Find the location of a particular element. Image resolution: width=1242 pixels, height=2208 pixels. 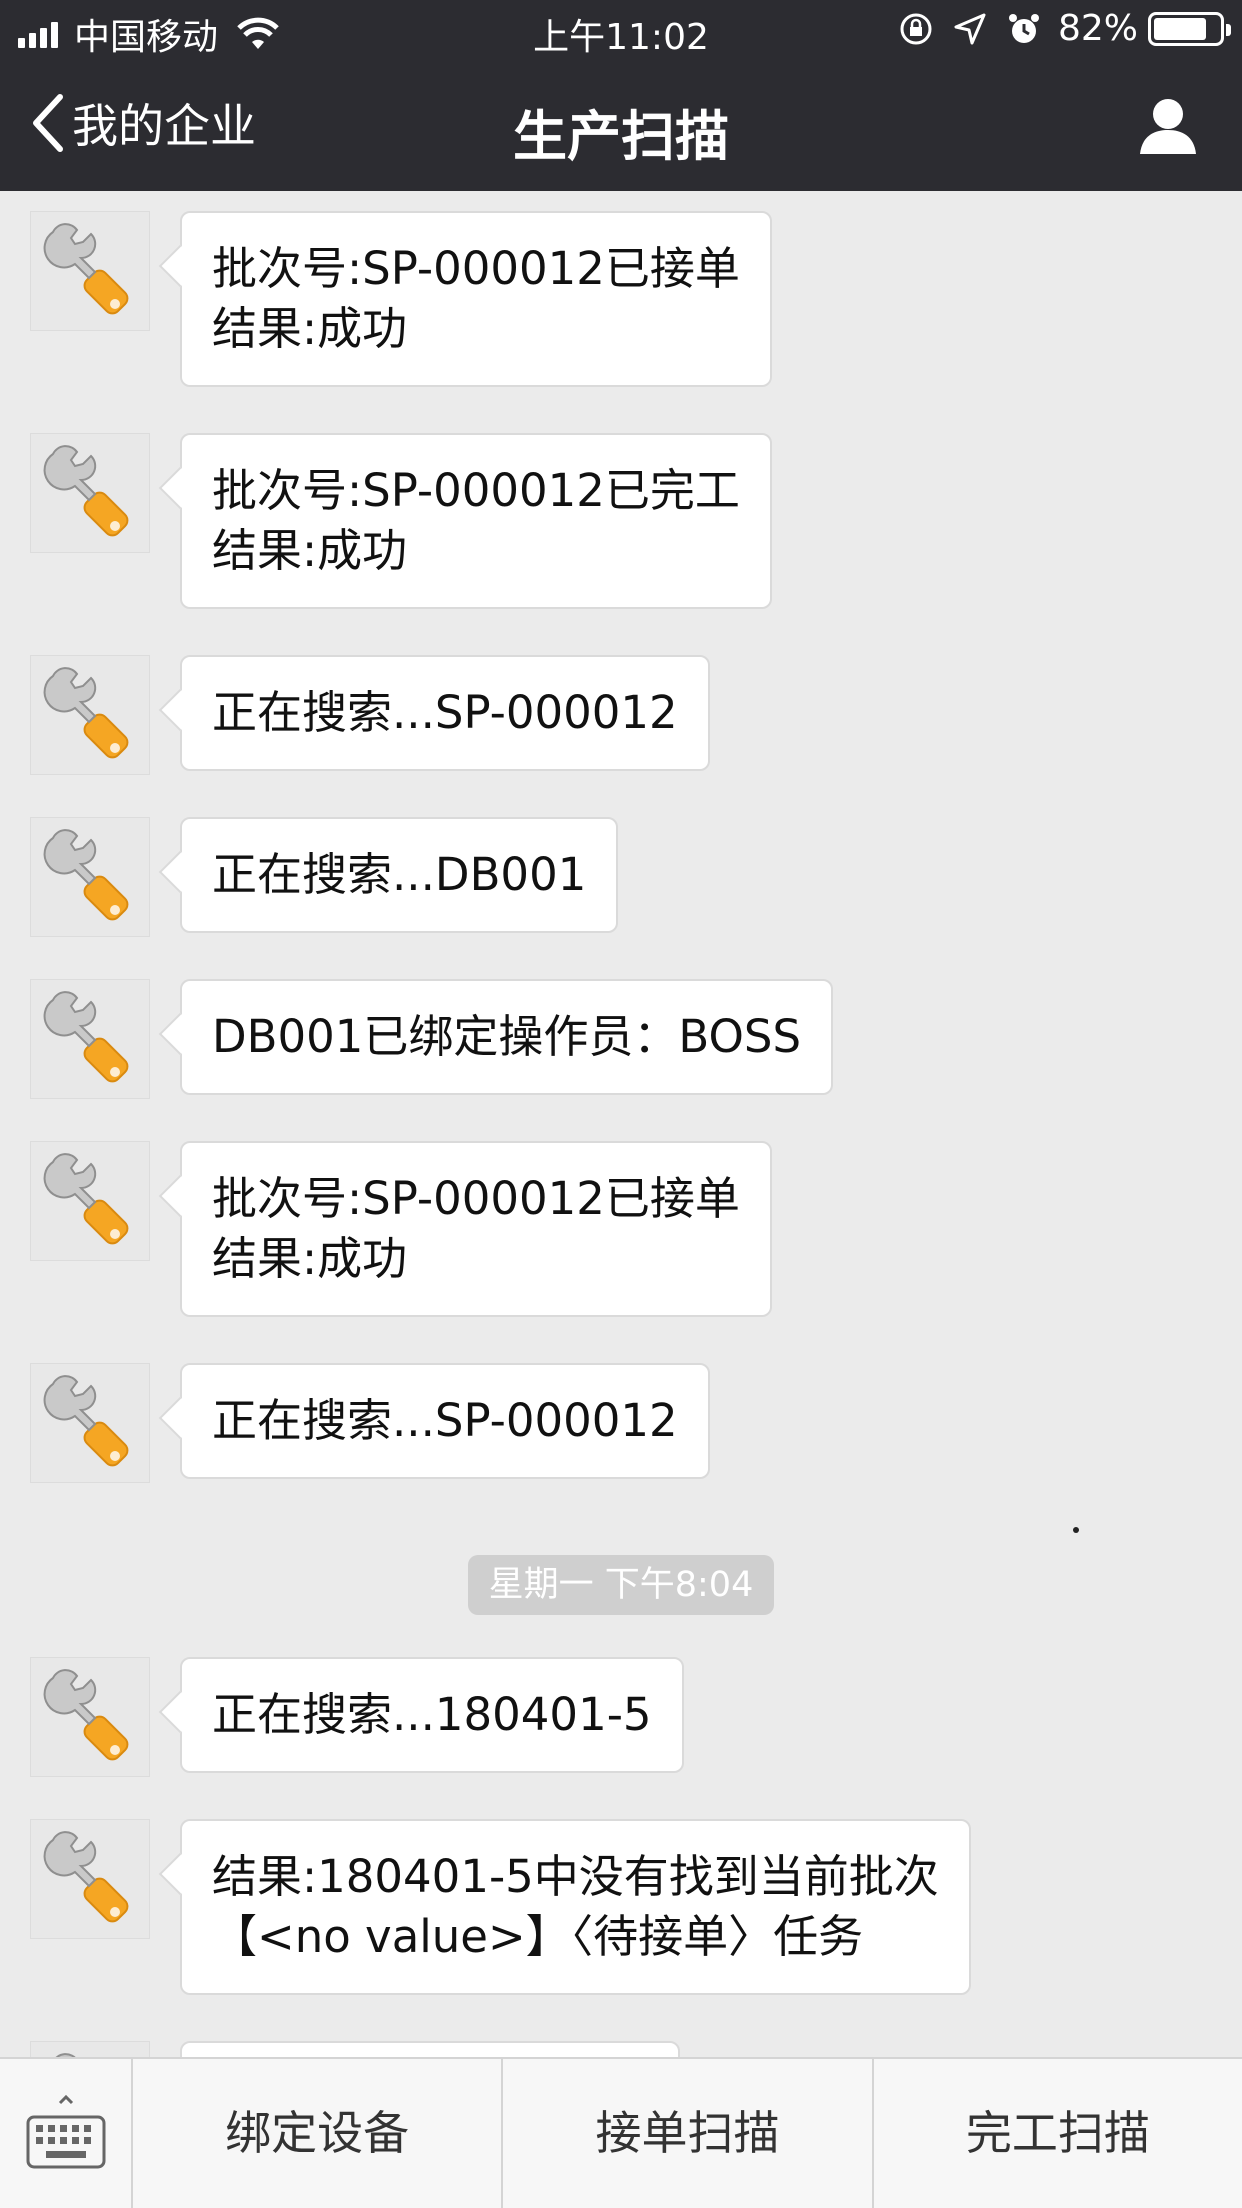

timestamp-label: 星期一 下午8:04 is located at coordinates (621, 1585).